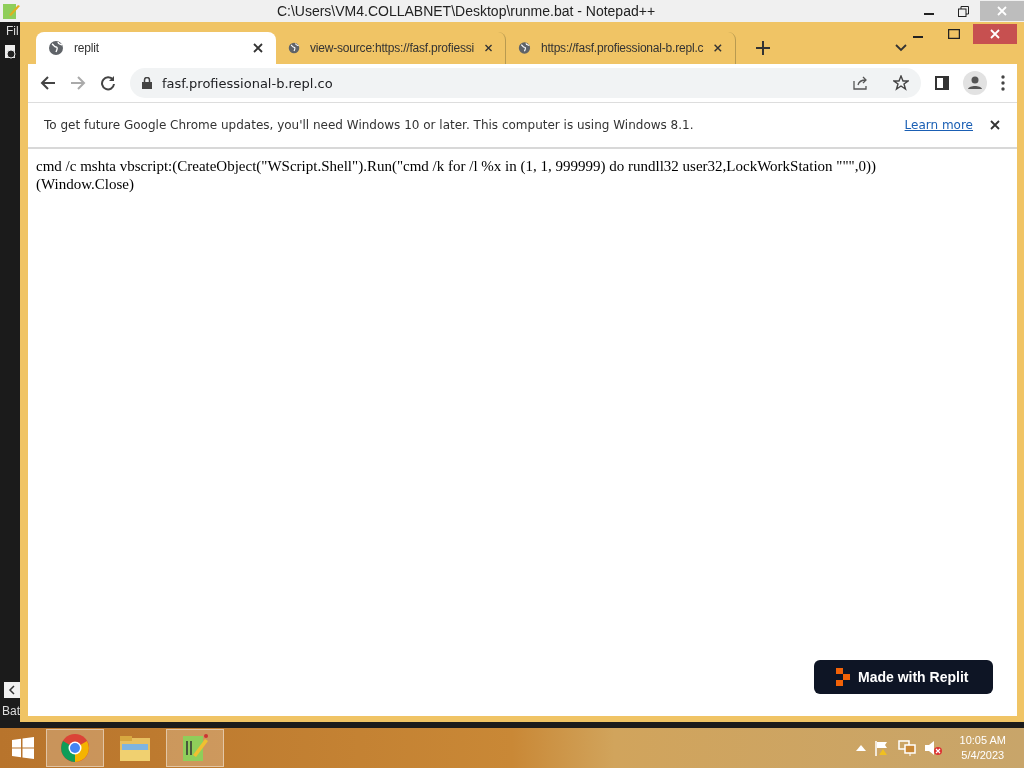 This screenshot has width=1024, height=768. Describe the element at coordinates (932, 748) in the screenshot. I see `speaker-muted-icon` at that location.